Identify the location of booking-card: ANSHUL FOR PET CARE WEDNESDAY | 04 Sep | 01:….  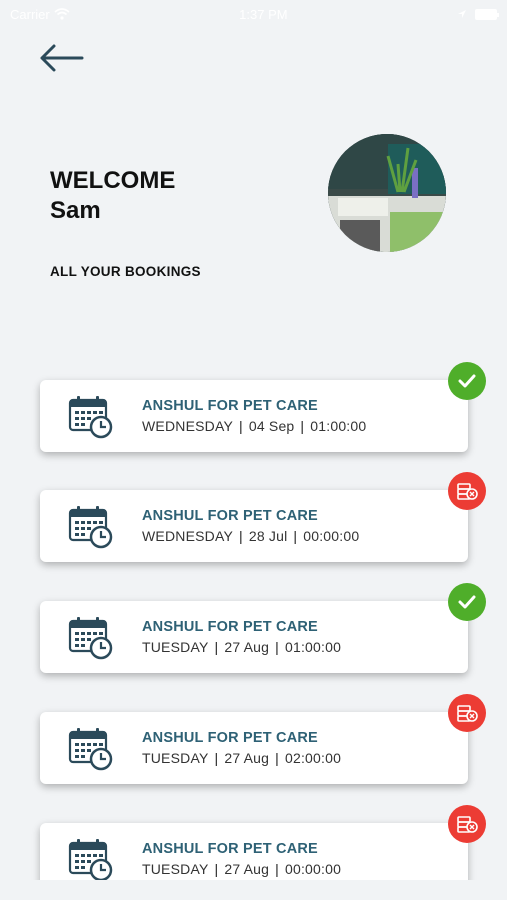
(254, 416).